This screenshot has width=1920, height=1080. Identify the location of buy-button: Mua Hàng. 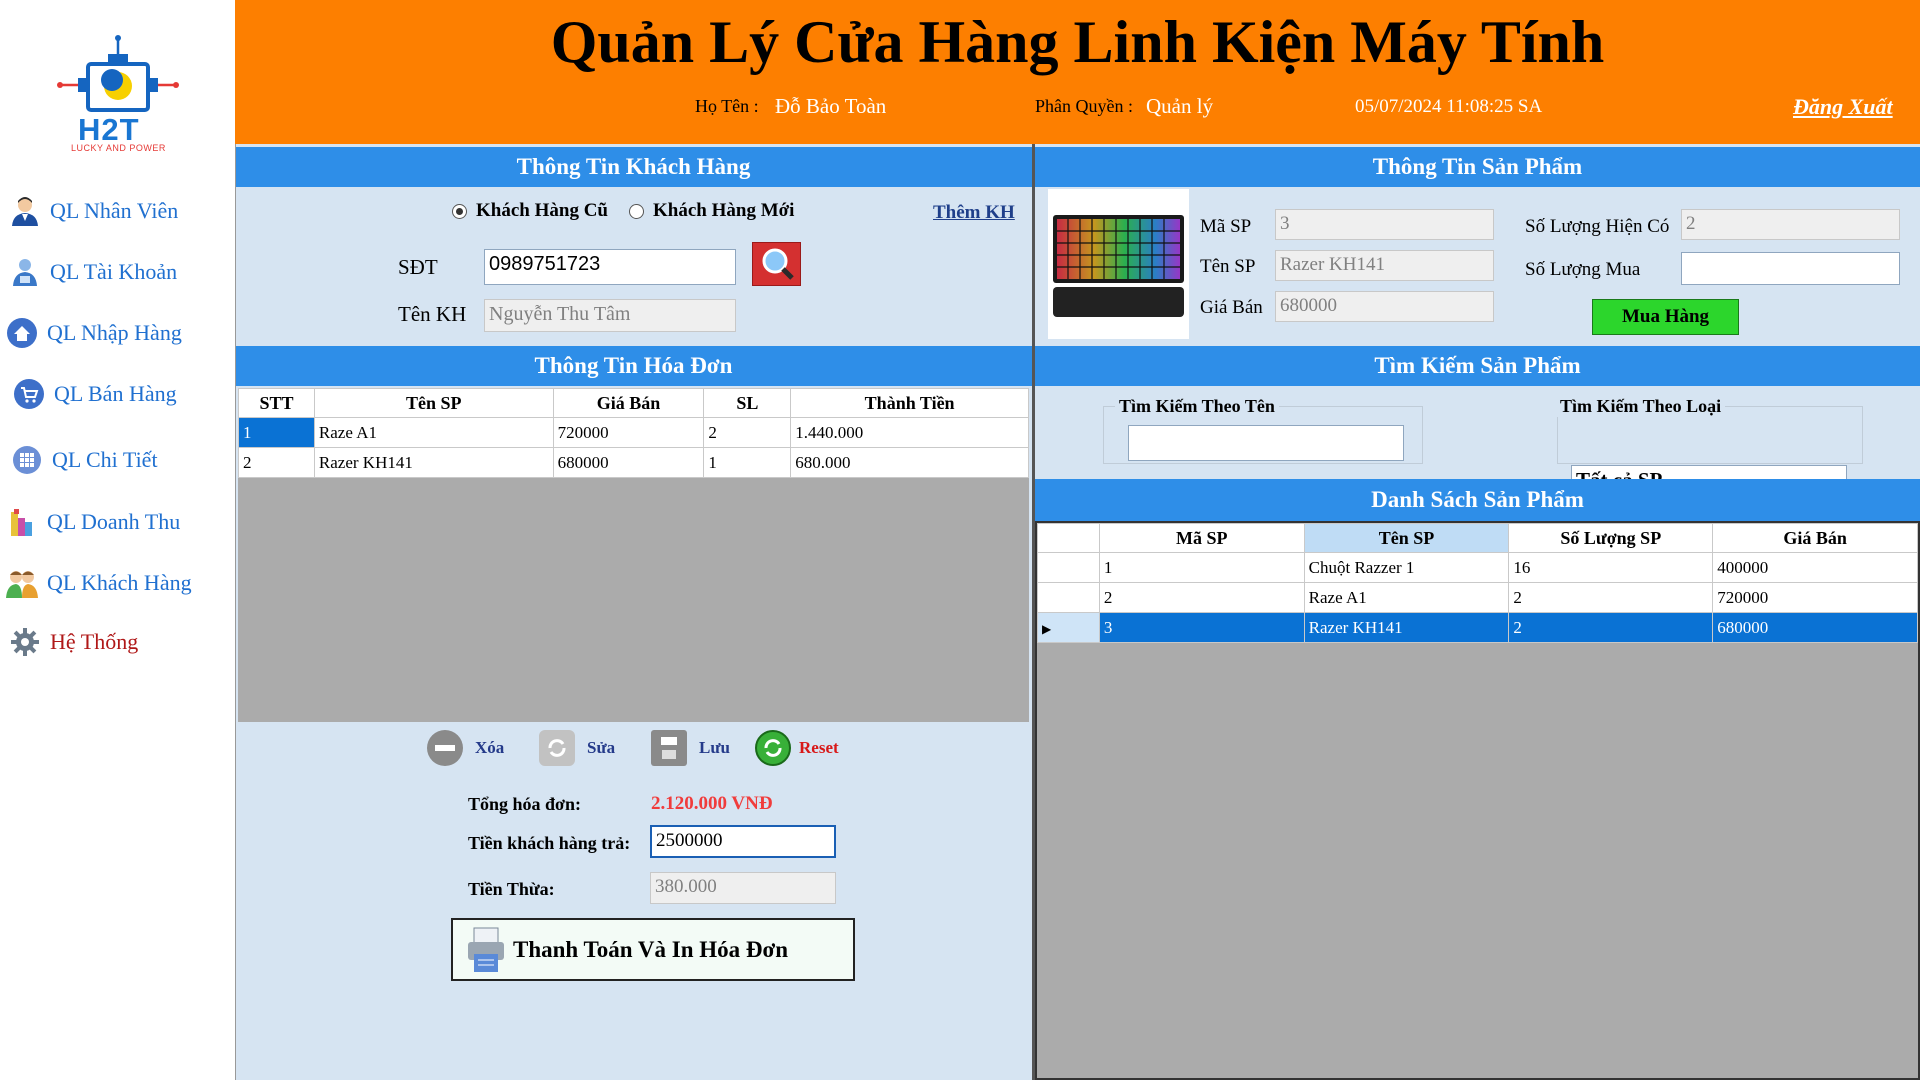
(1665, 317).